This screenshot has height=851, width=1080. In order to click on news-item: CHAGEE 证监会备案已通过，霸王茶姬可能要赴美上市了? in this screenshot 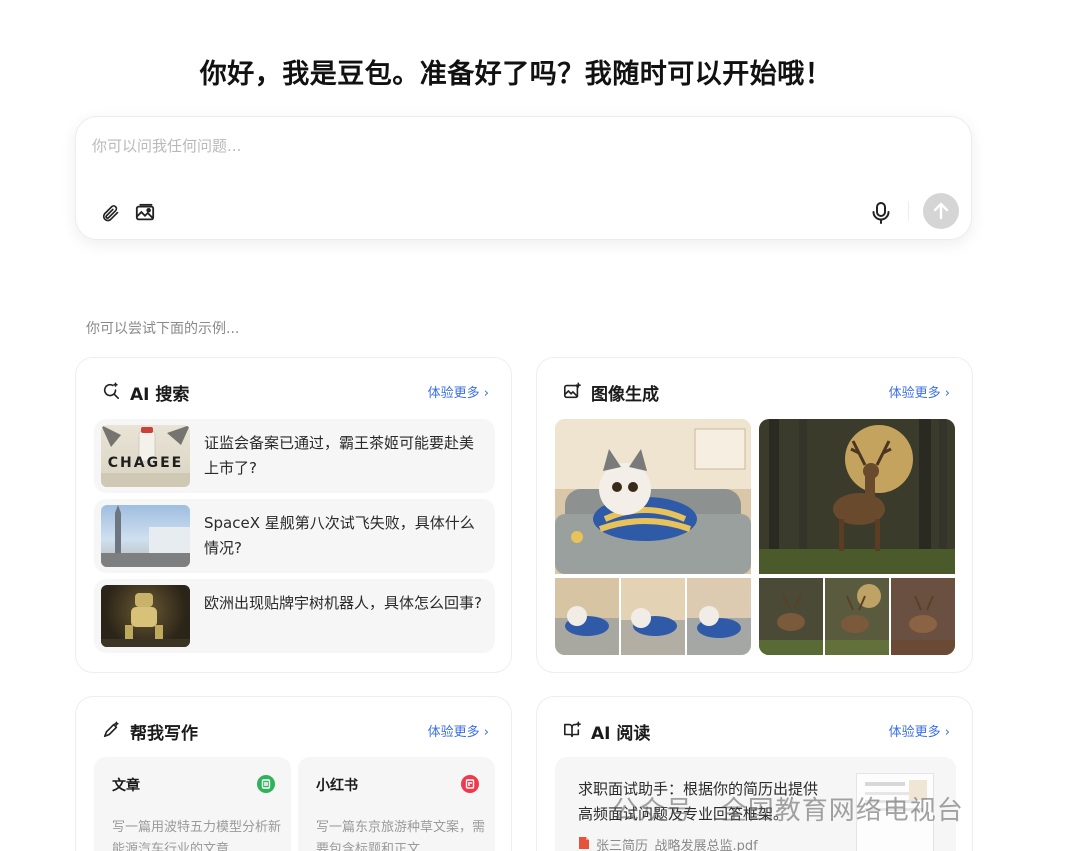, I will do `click(294, 456)`.